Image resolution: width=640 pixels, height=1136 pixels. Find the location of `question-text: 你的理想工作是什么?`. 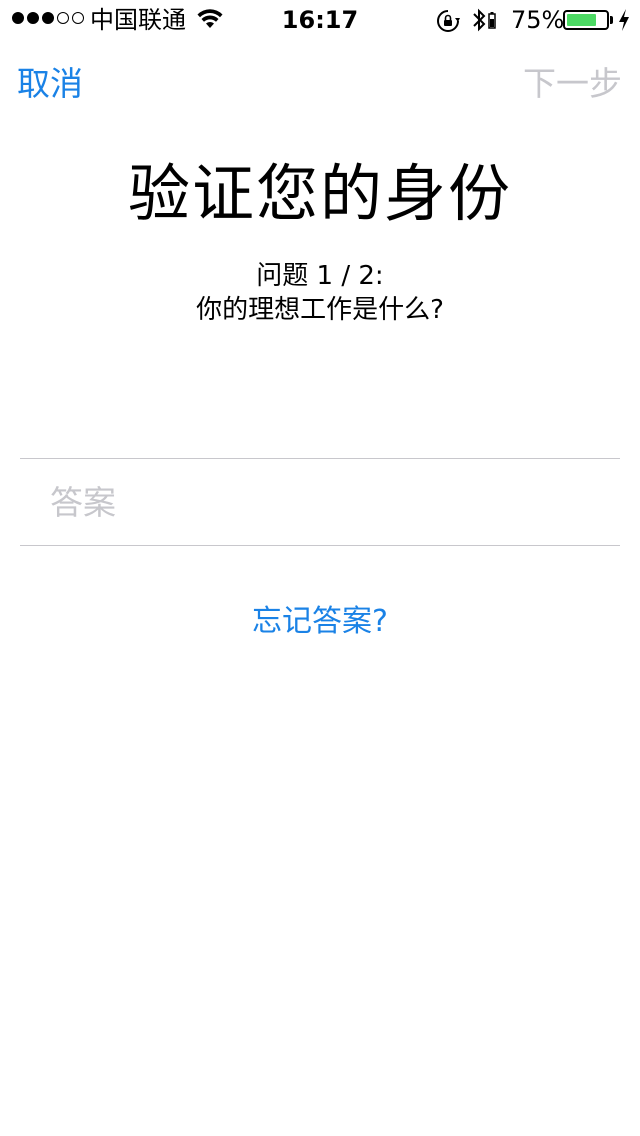

question-text: 你的理想工作是什么? is located at coordinates (320, 310).